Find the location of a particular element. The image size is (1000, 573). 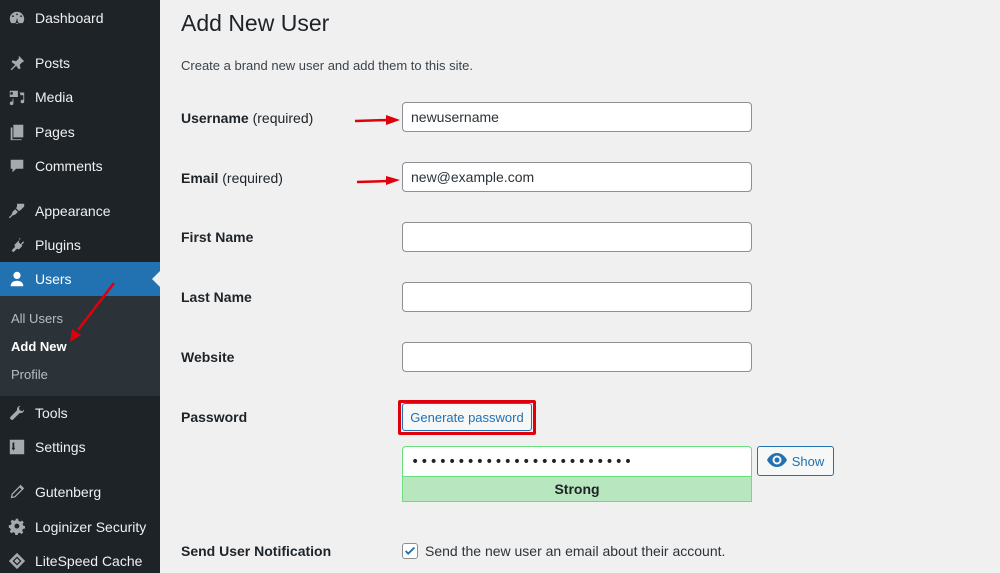

email-label-text: Email is located at coordinates (200, 178).